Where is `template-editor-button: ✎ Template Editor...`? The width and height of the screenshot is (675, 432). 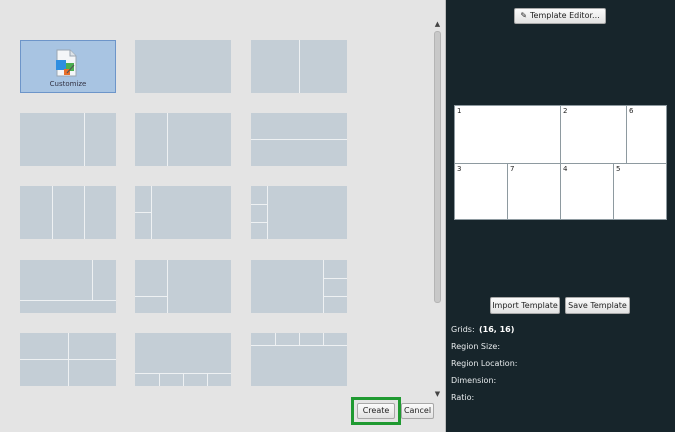 template-editor-button: ✎ Template Editor... is located at coordinates (560, 16).